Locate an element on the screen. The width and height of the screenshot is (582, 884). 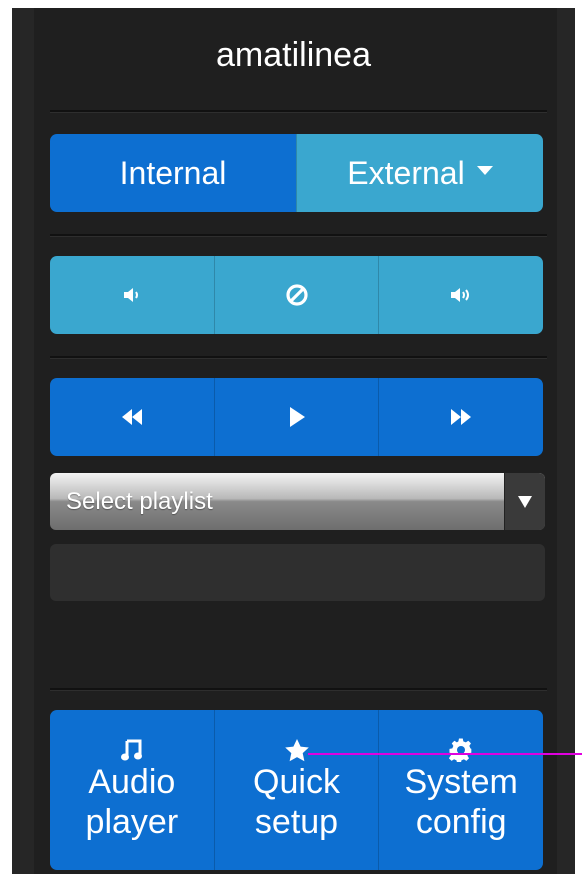
playlist-info-field is located at coordinates (297, 572).